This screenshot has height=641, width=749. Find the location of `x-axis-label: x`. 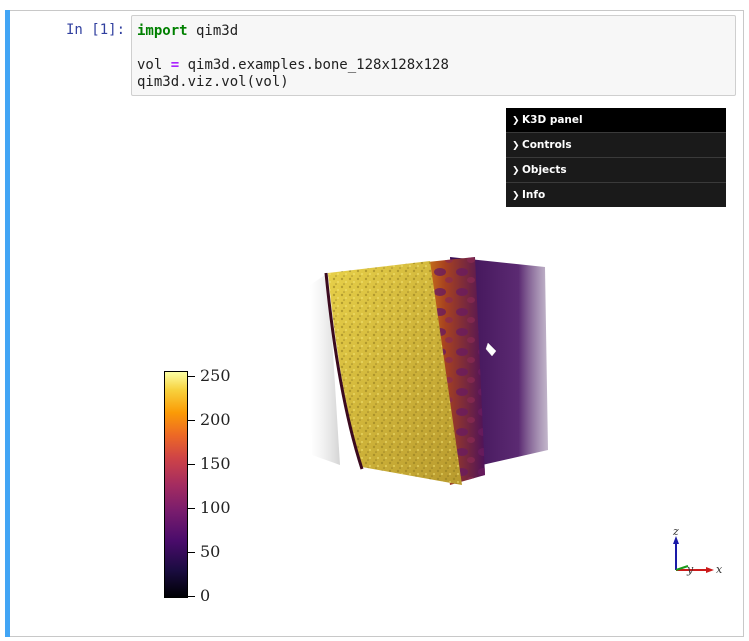

x-axis-label: x is located at coordinates (719, 569).